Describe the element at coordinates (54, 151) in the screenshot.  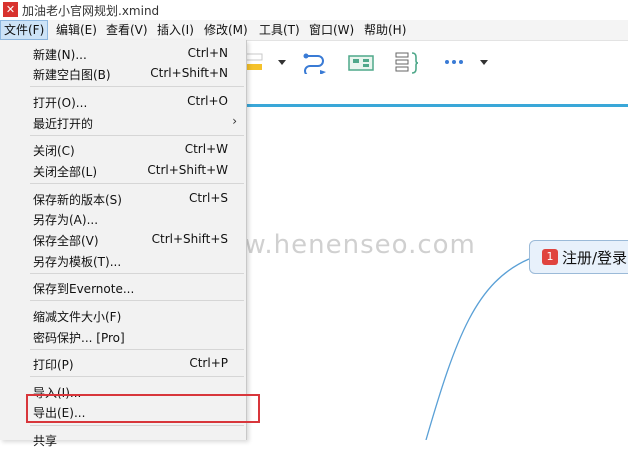
I see `menu-item-label: 关闭(C)` at that location.